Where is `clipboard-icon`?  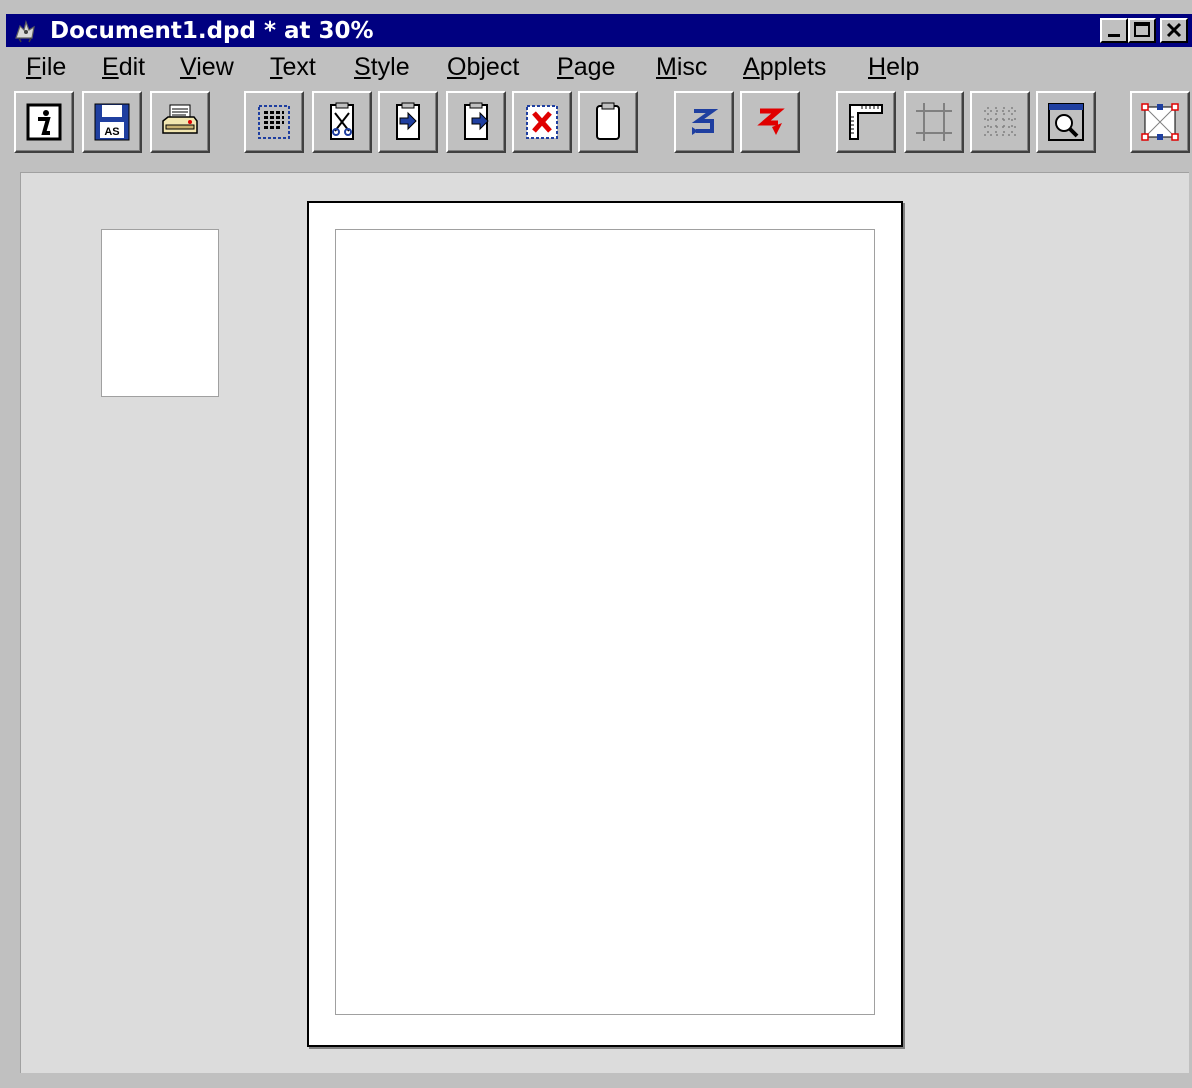 clipboard-icon is located at coordinates (608, 121).